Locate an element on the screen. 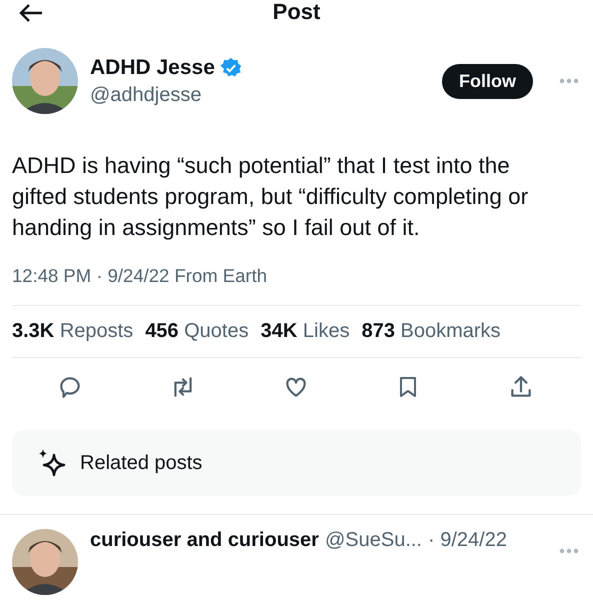 This screenshot has width=593, height=600. author-name: ADHD Jesse is located at coordinates (152, 68).